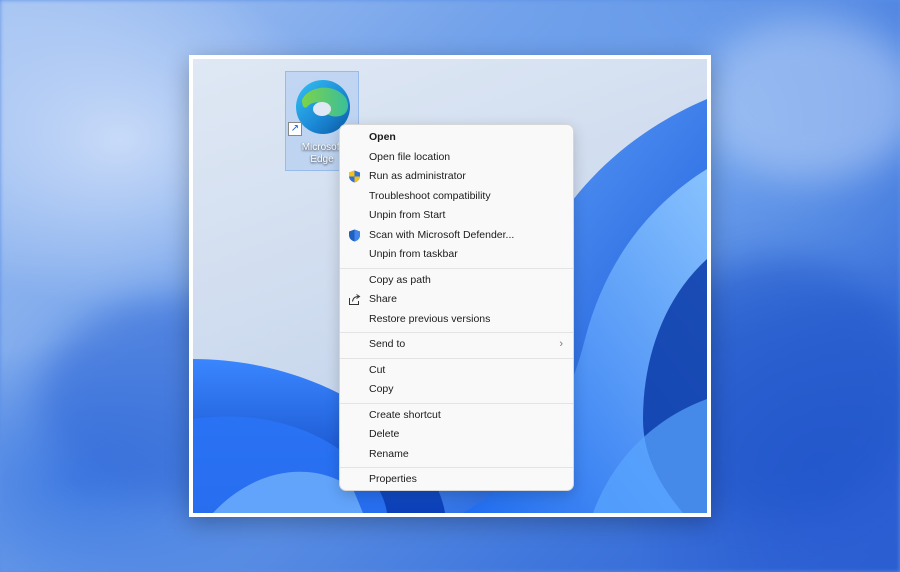 The image size is (900, 572). What do you see at coordinates (456, 435) in the screenshot?
I see `menu-item-delete: Delete` at bounding box center [456, 435].